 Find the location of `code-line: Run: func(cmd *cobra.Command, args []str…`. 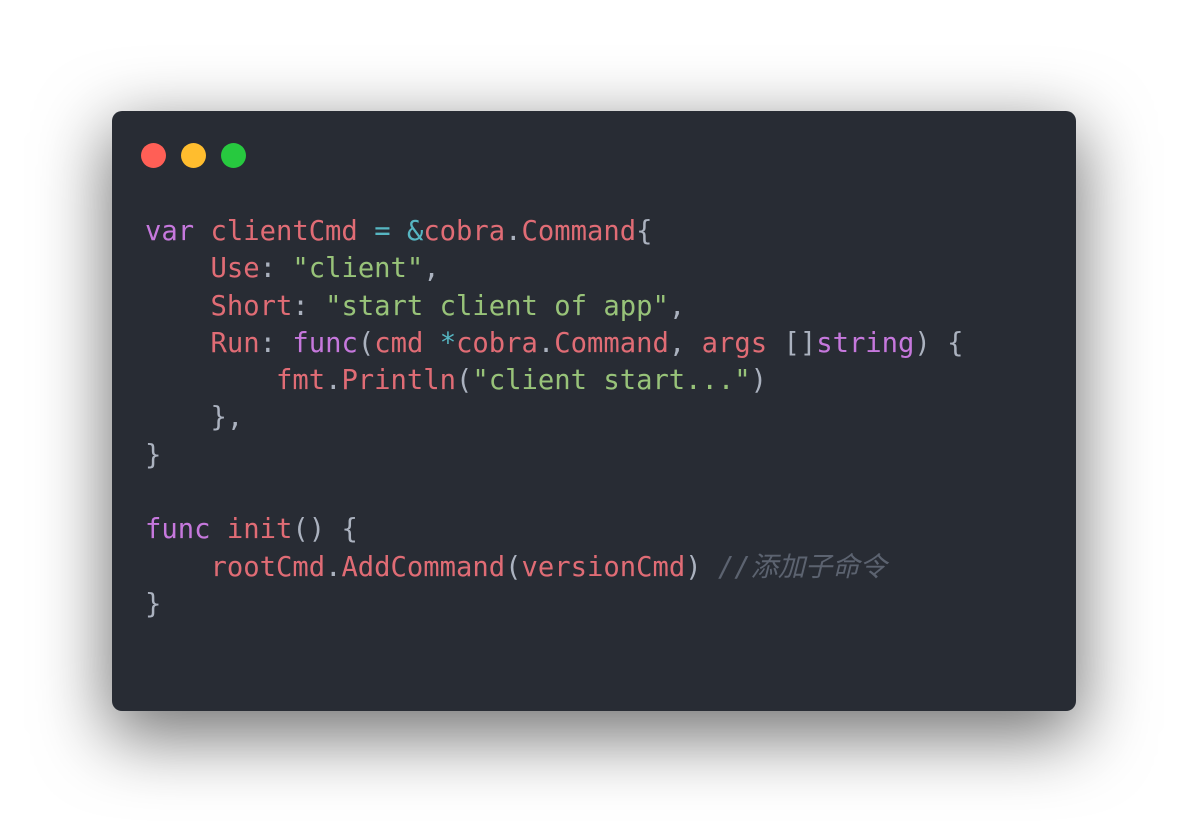

code-line: Run: func(cmd *cobra.Command, args []str… is located at coordinates (554, 343).